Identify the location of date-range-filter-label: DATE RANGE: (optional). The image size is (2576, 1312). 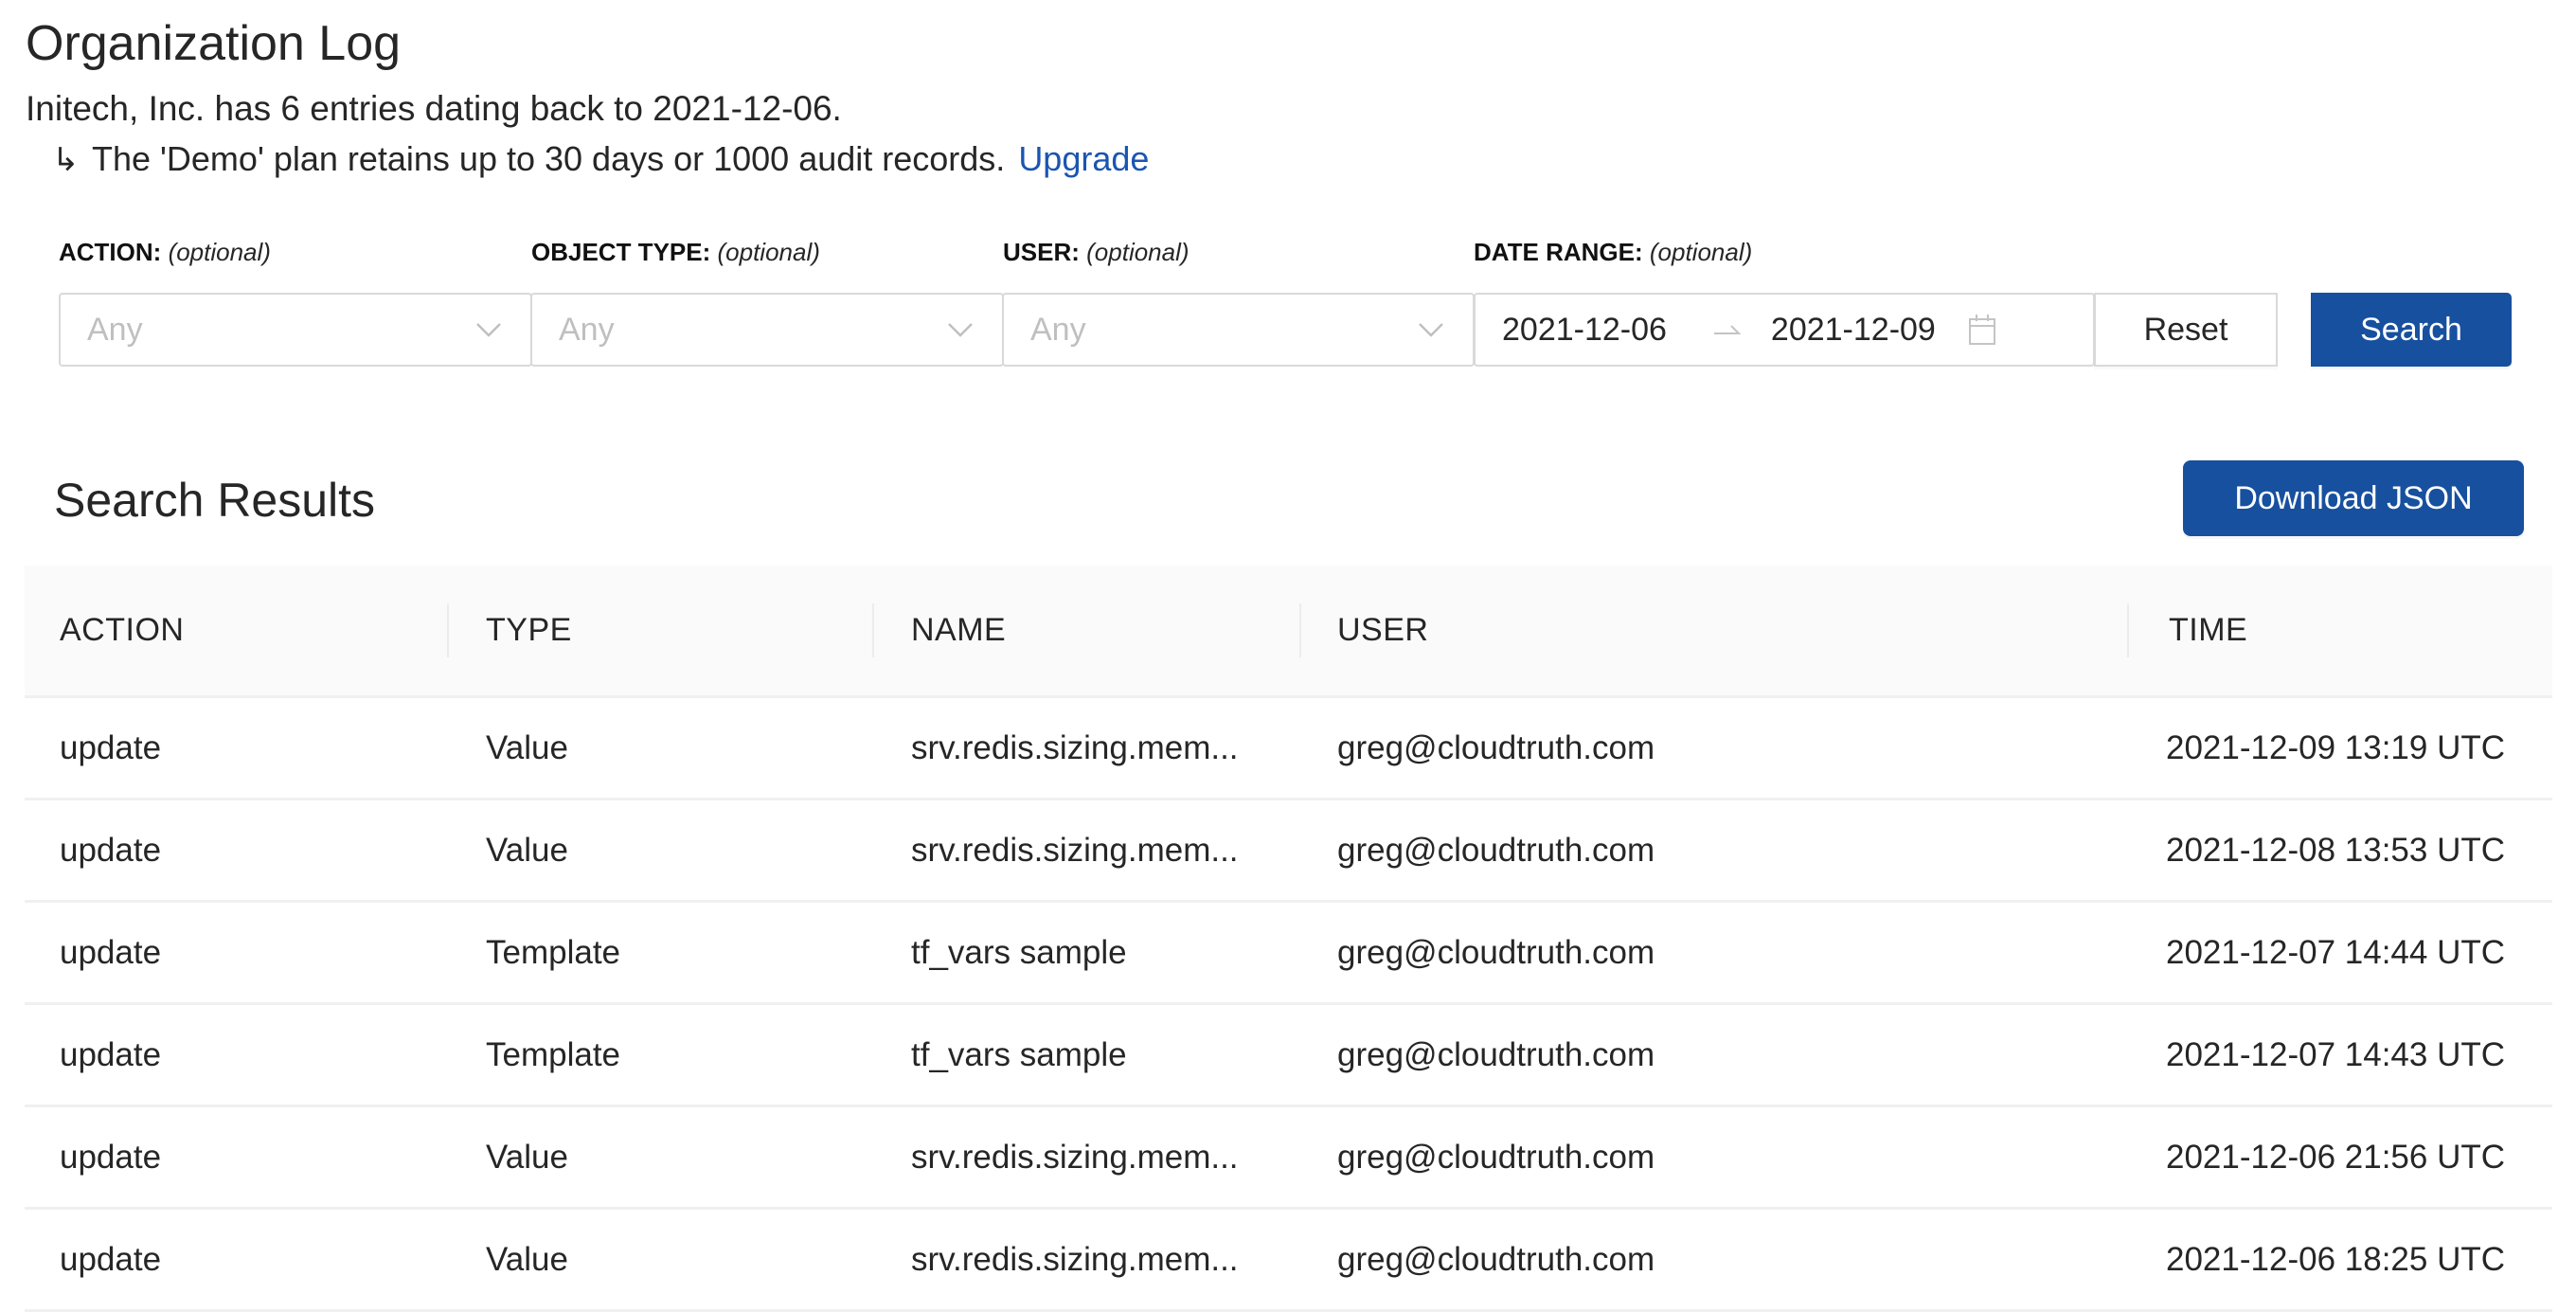
(1613, 252).